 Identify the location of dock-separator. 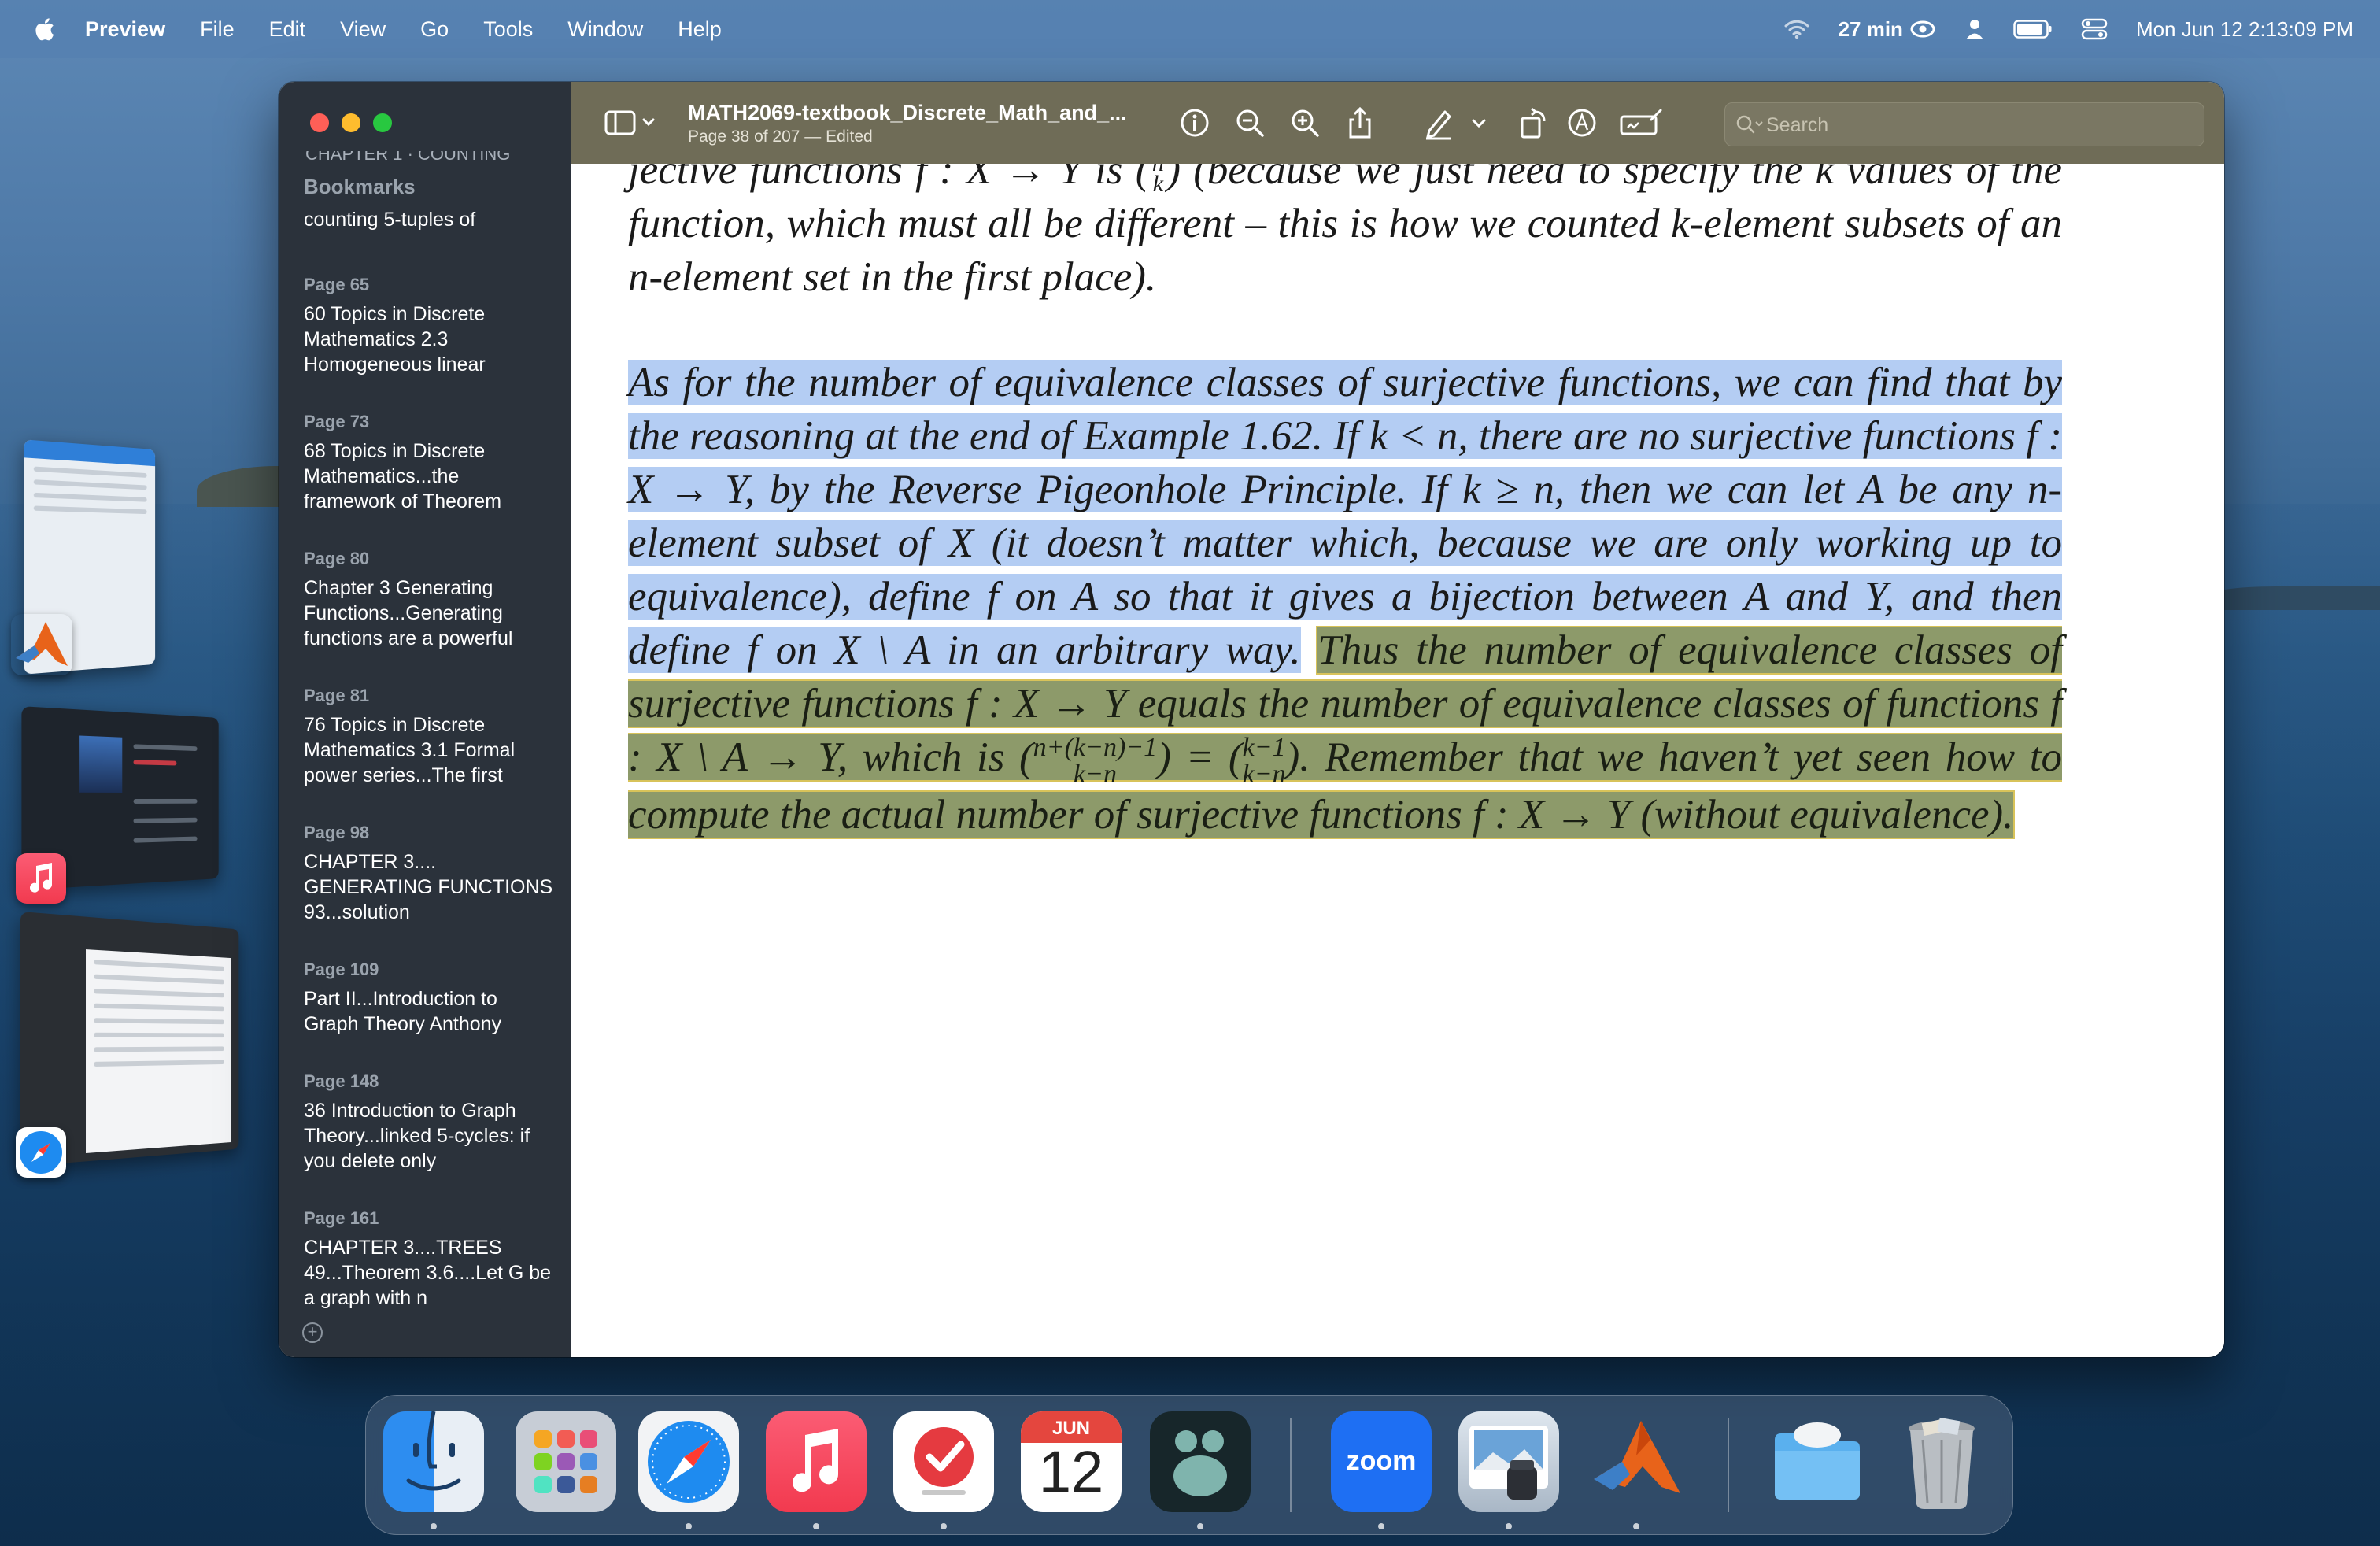
(1291, 1465).